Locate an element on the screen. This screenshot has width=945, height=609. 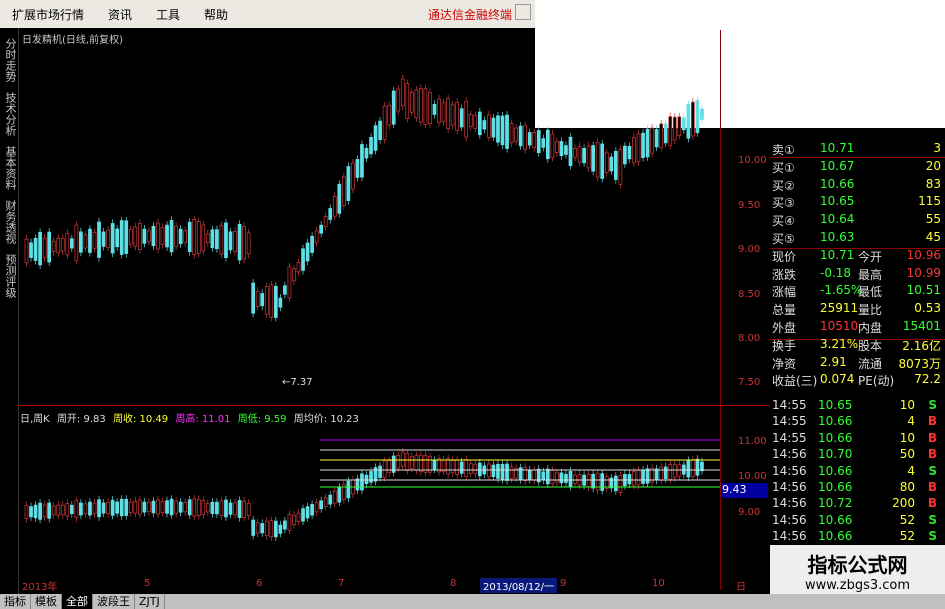
tab-template: 模板 is located at coordinates (46, 601).